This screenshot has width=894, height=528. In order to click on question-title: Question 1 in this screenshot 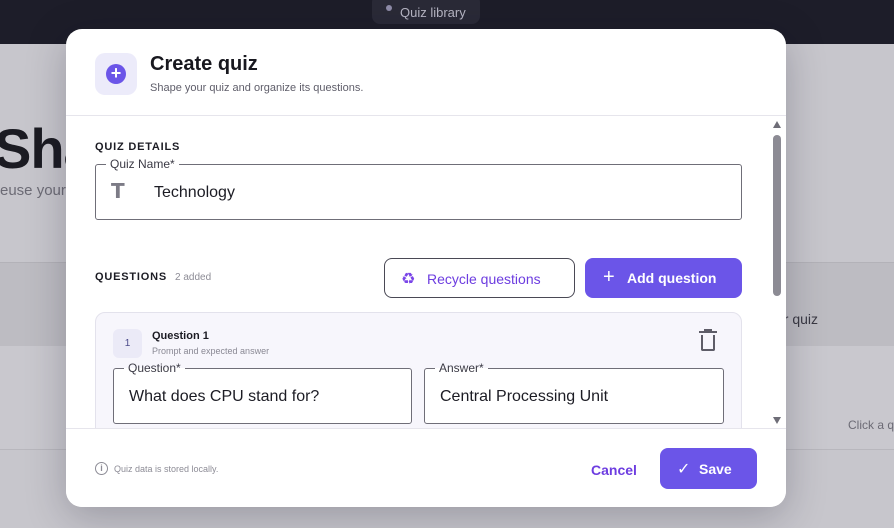, I will do `click(180, 336)`.